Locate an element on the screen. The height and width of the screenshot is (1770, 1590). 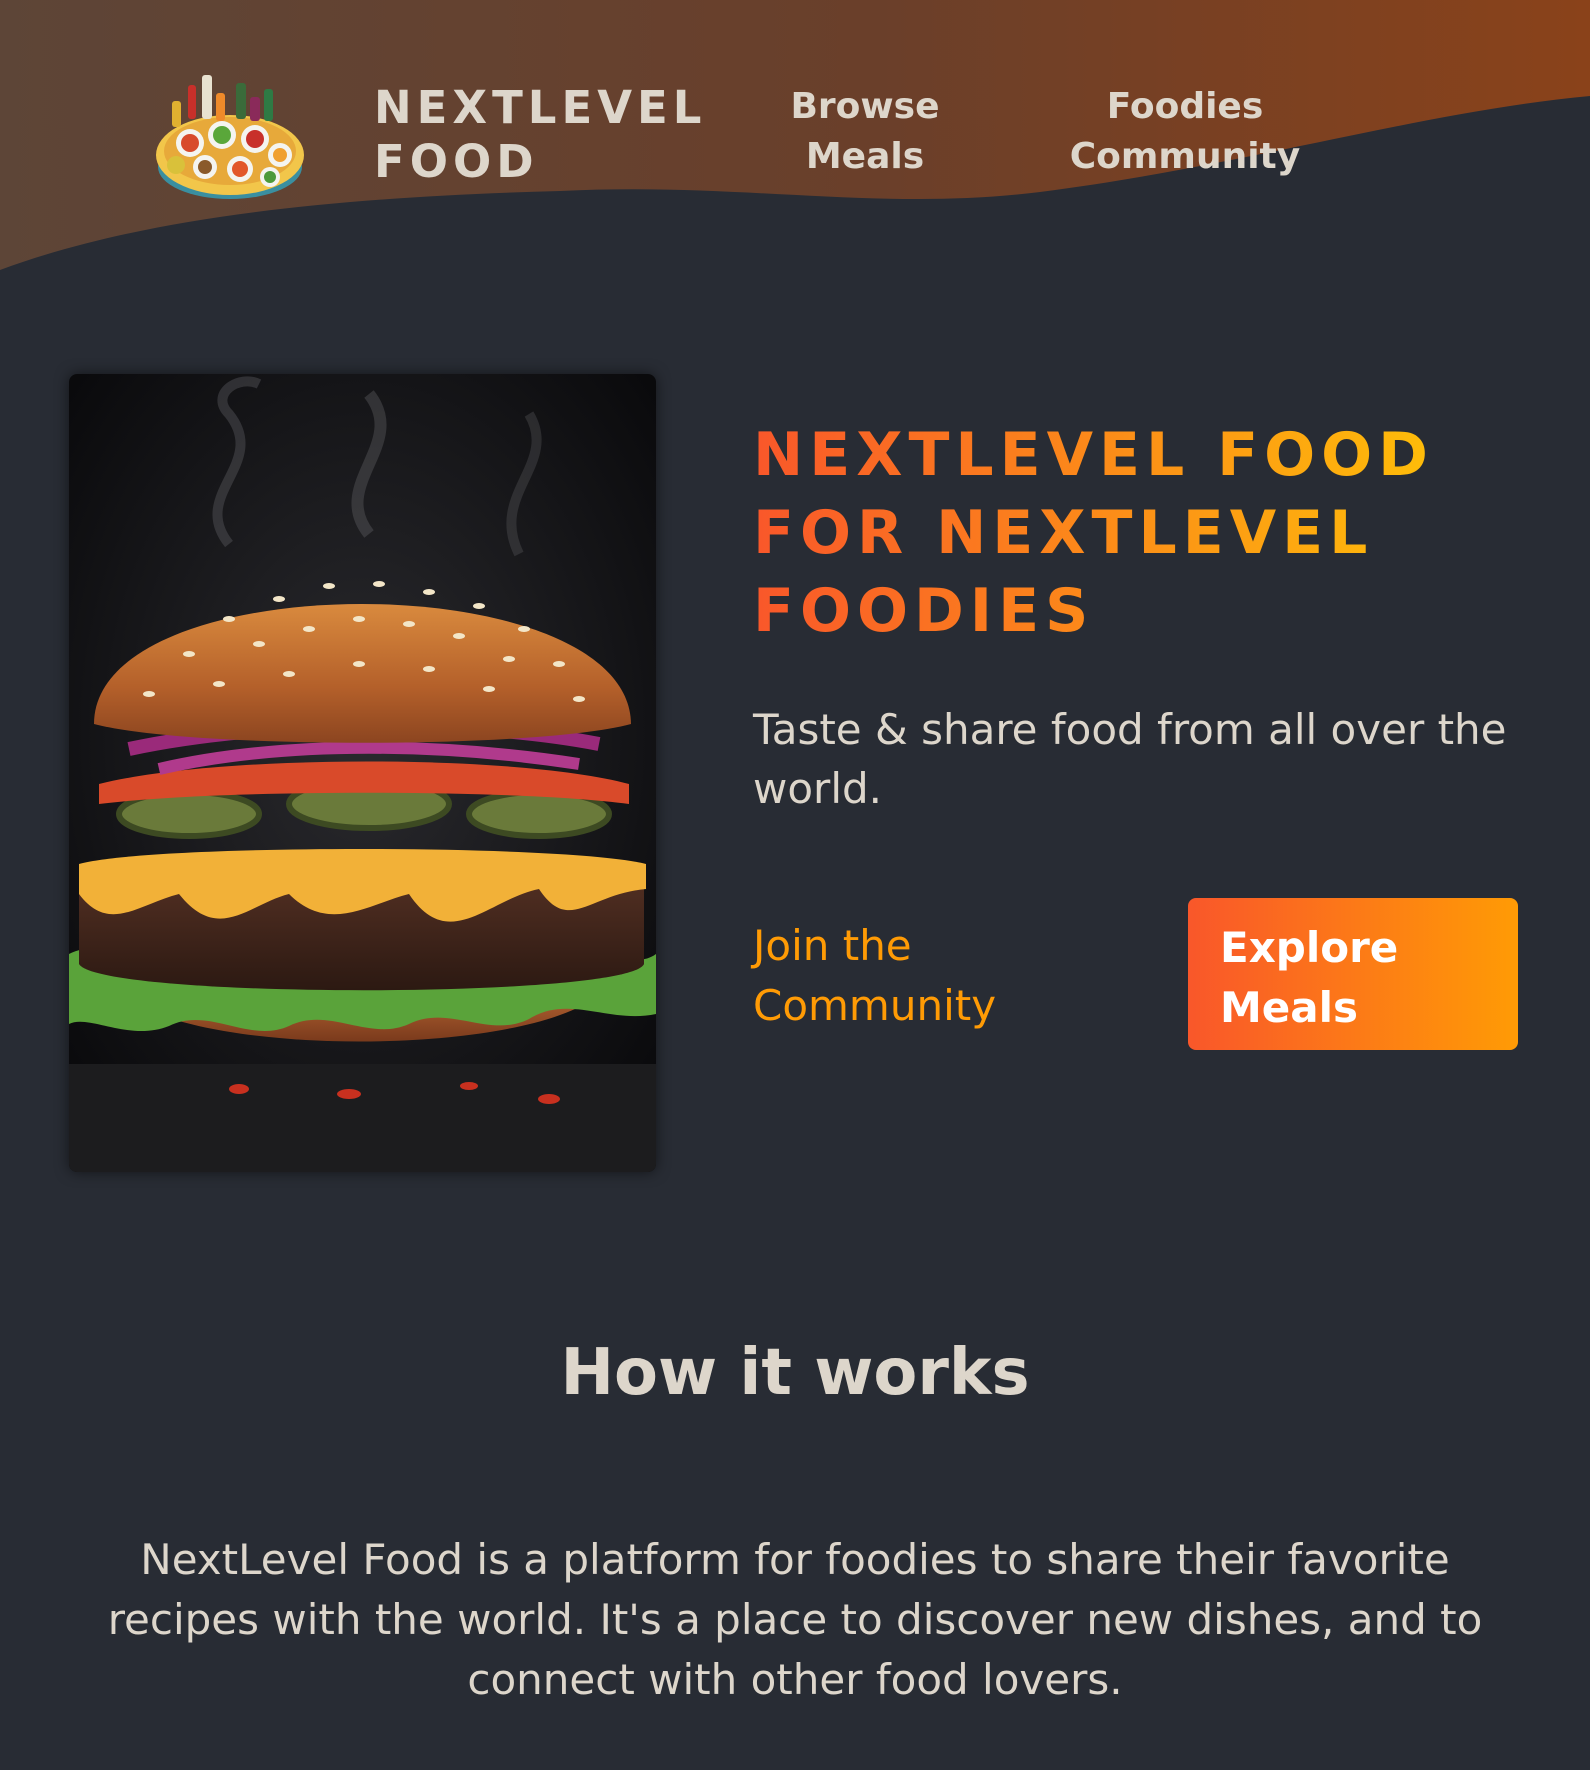
join-community-link: Join the Community is located at coordinates (903, 976).